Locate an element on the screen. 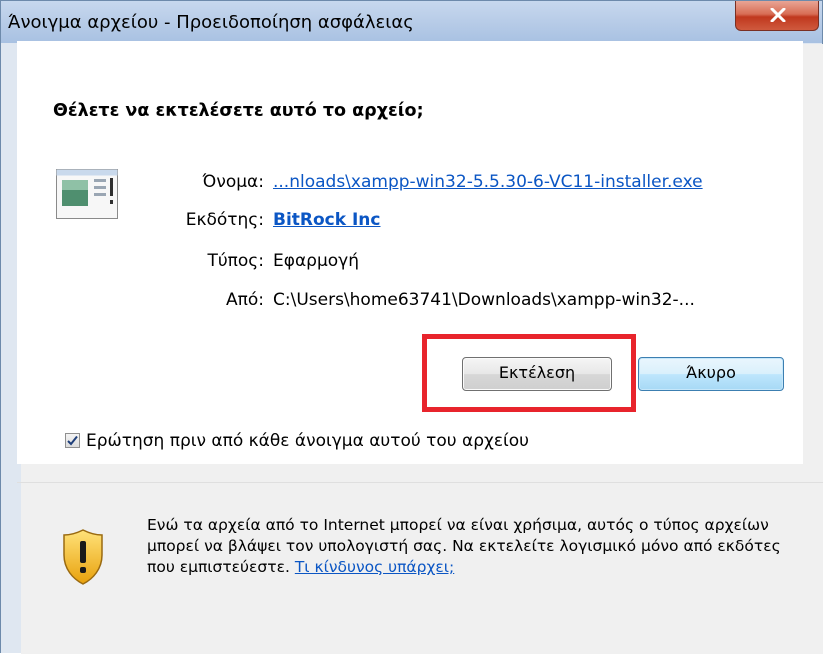  type-label: Τύπος: is located at coordinates (235, 261).